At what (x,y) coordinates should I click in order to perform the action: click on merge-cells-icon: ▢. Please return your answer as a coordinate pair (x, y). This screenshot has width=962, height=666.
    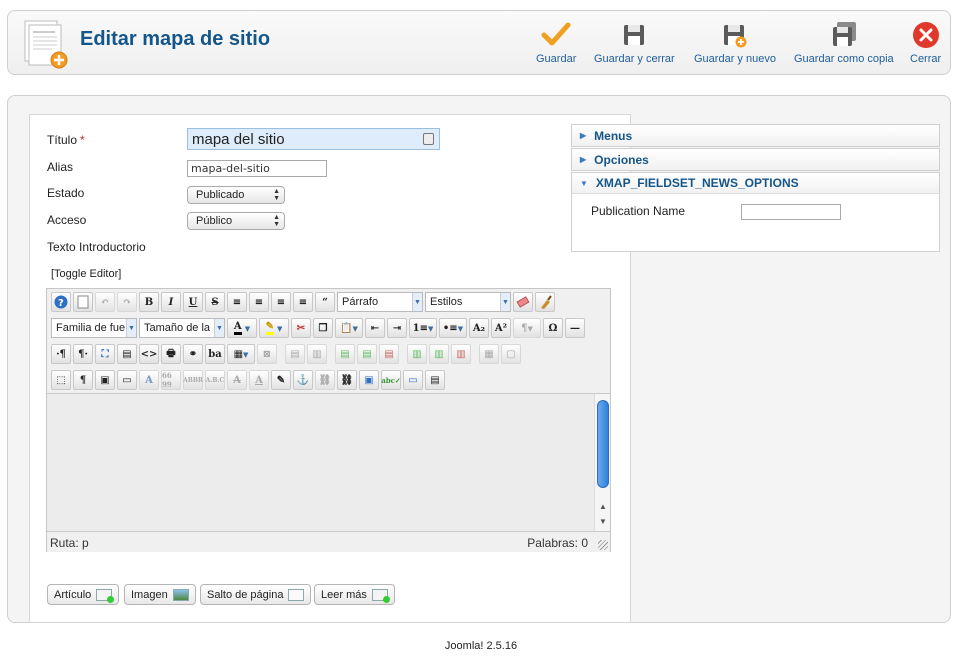
    Looking at the image, I should click on (511, 354).